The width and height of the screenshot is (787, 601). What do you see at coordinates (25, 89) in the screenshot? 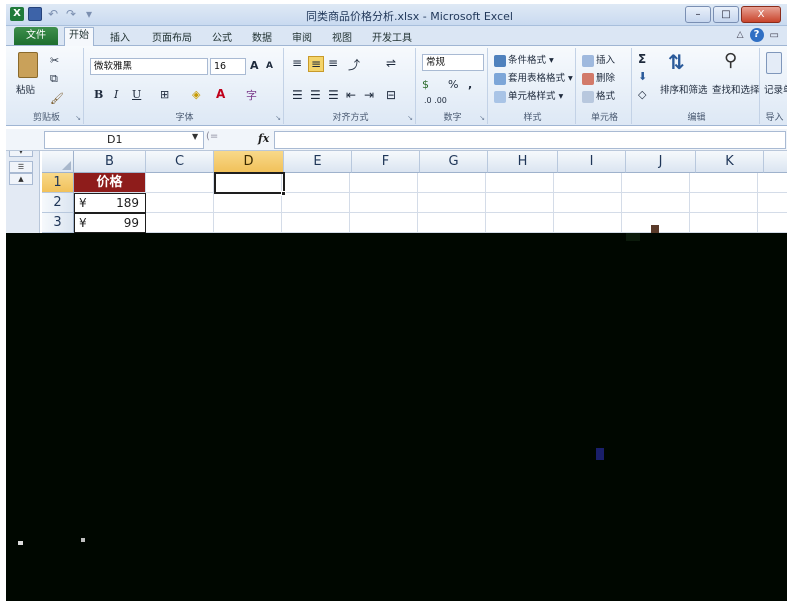
I see `paste-button: 粘贴` at bounding box center [25, 89].